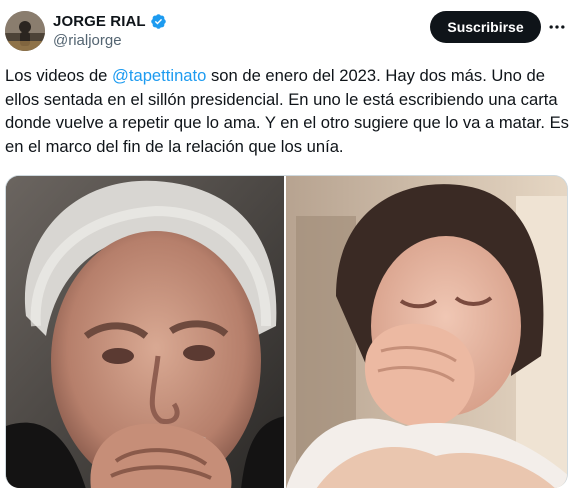 This screenshot has height=488, width=576. What do you see at coordinates (110, 40) in the screenshot?
I see `author-handle: @rialjorge` at bounding box center [110, 40].